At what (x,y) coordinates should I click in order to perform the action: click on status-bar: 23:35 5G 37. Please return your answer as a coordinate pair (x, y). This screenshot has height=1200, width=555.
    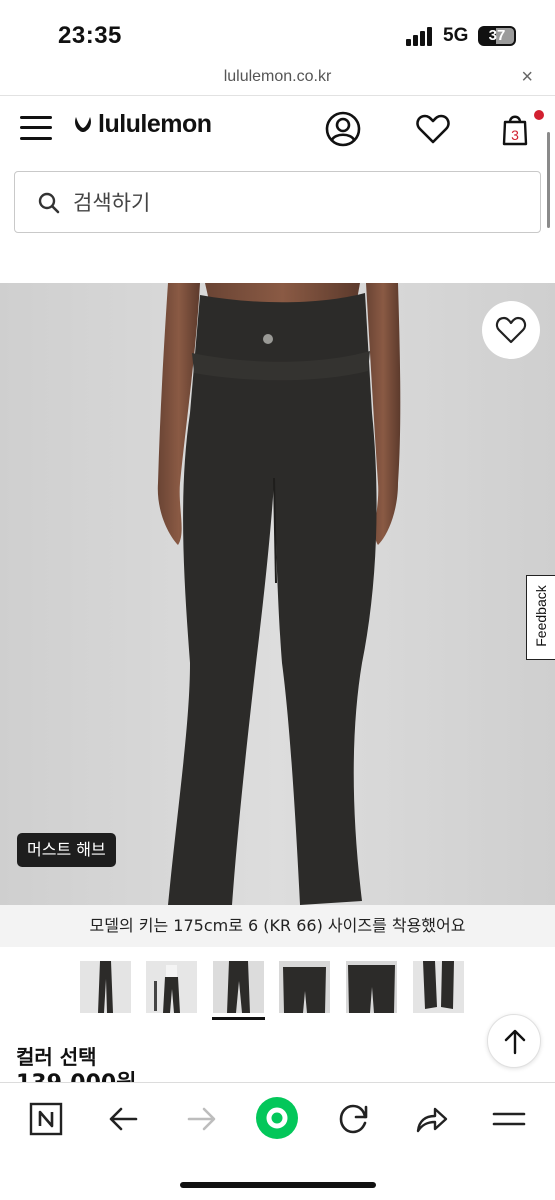
    Looking at the image, I should click on (277, 31).